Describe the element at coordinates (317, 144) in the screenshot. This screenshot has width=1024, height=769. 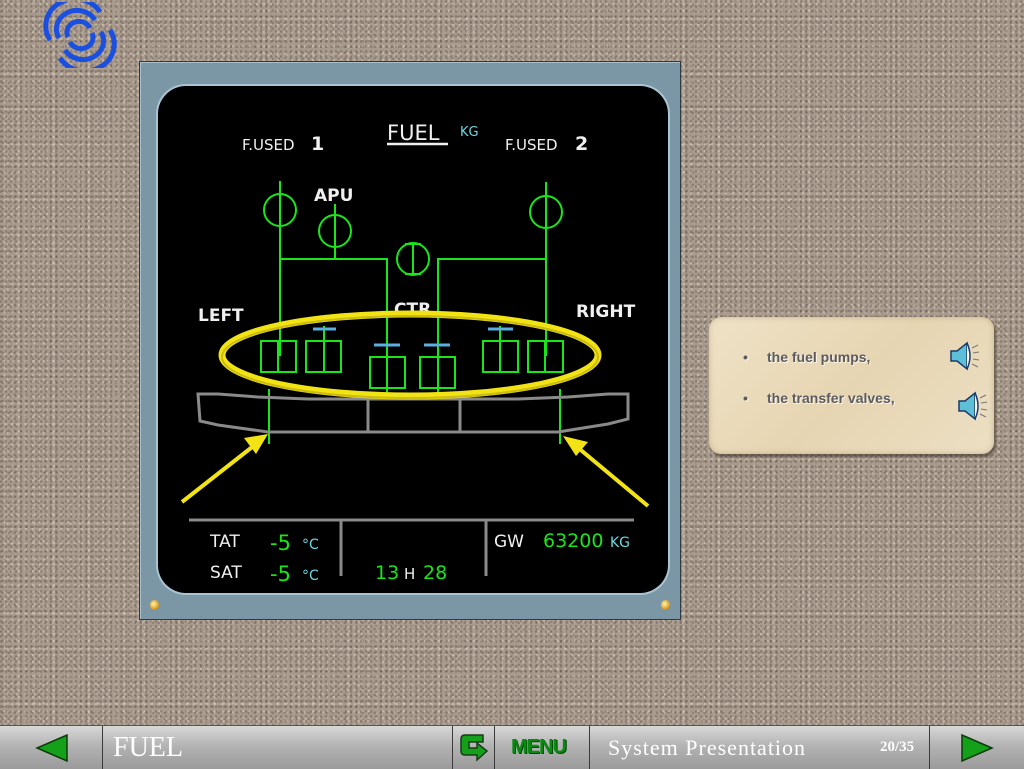
I see `fused-1-number: 1` at that location.